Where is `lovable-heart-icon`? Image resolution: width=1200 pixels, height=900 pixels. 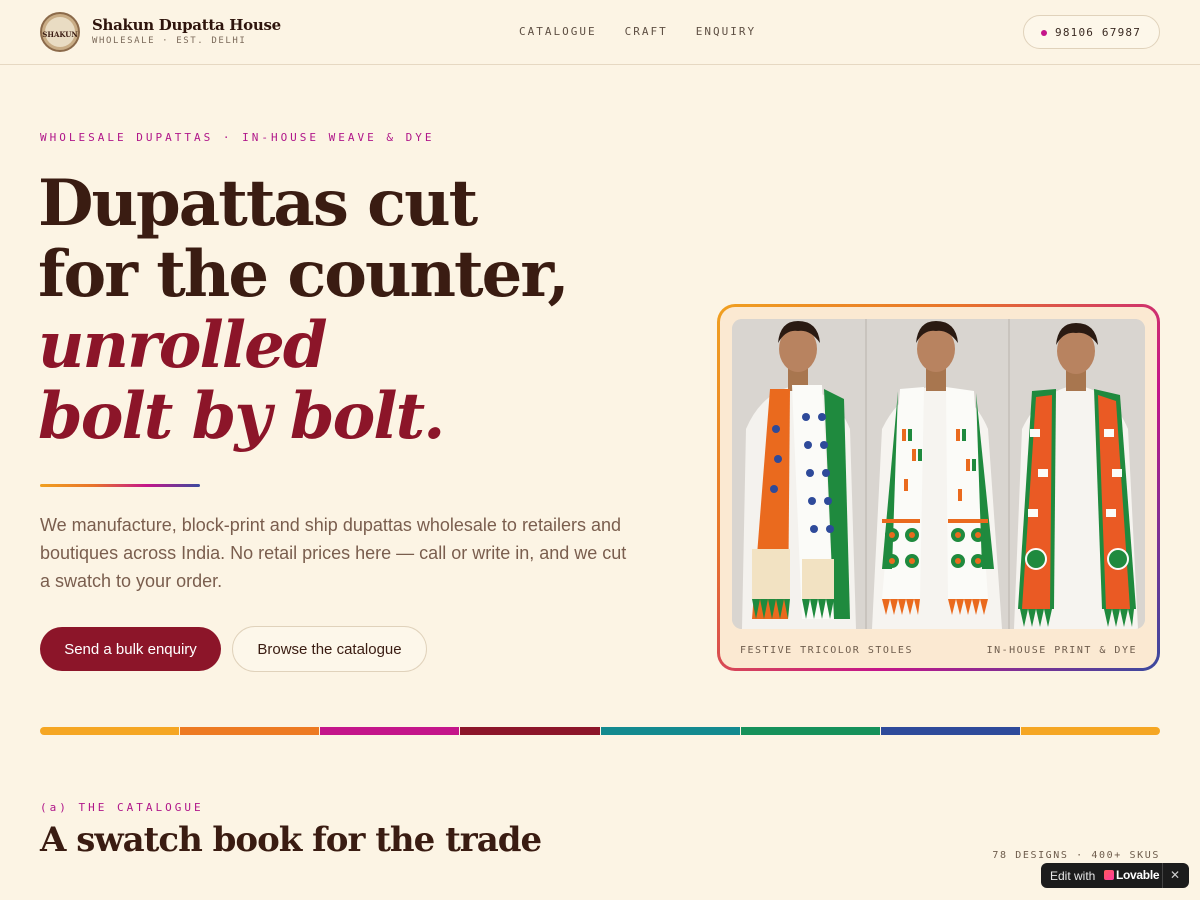 lovable-heart-icon is located at coordinates (1109, 875).